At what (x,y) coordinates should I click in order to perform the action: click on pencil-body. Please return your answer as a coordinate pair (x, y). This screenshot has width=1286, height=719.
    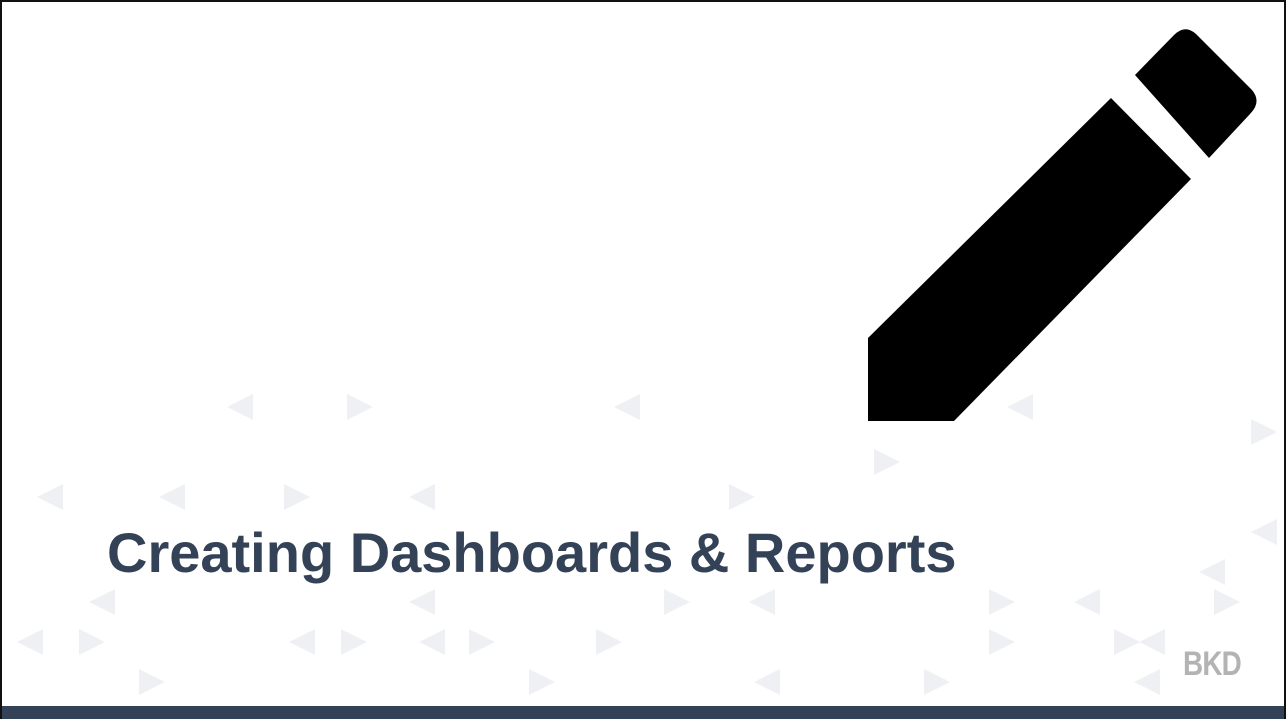
    Looking at the image, I should click on (1029, 259).